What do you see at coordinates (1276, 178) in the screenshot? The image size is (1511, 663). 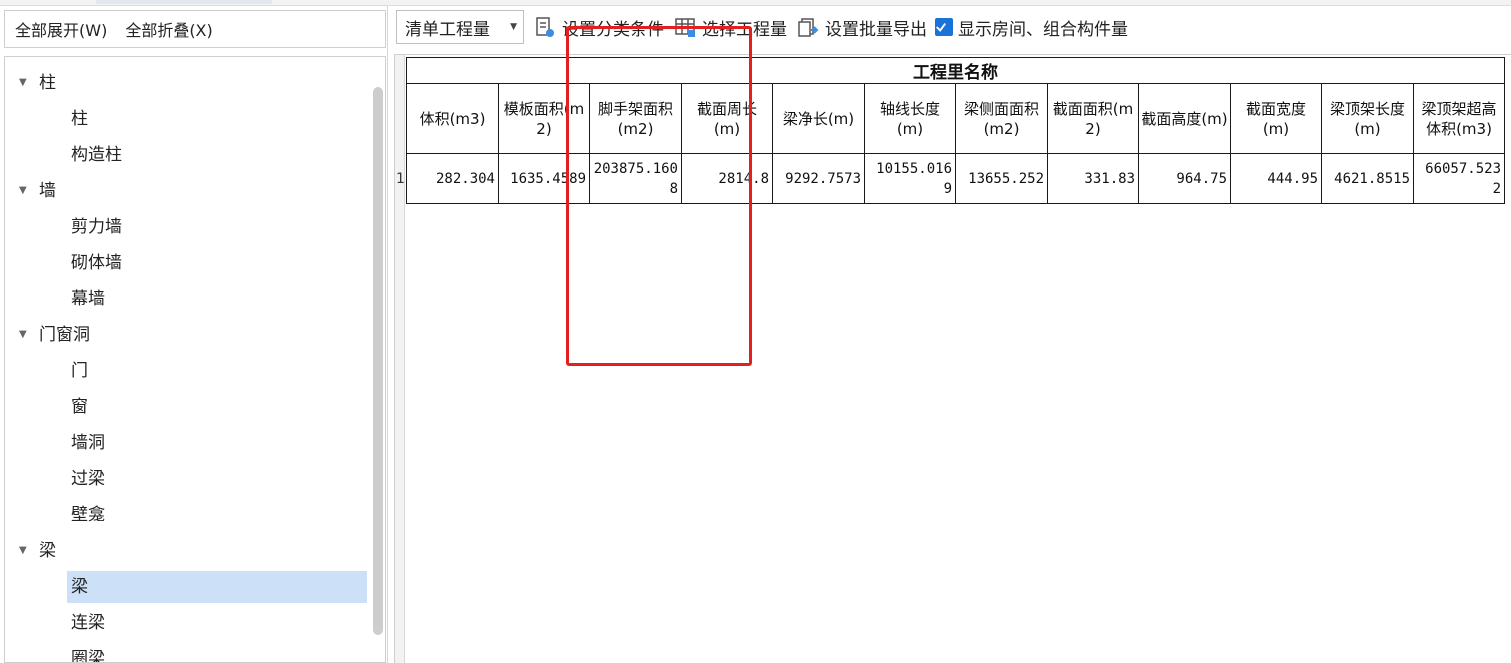 I see `table-cell: 444.95` at bounding box center [1276, 178].